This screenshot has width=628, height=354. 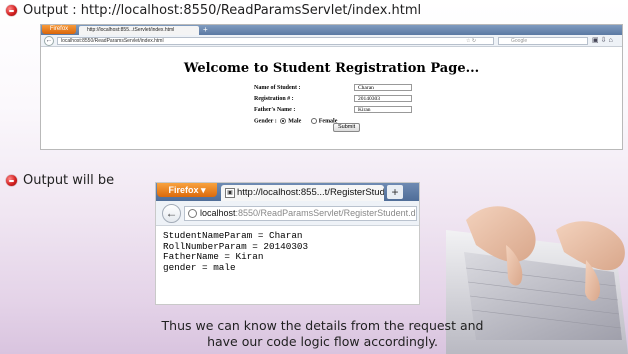 I want to click on firefox-menu-button: Firefox, so click(x=59, y=29).